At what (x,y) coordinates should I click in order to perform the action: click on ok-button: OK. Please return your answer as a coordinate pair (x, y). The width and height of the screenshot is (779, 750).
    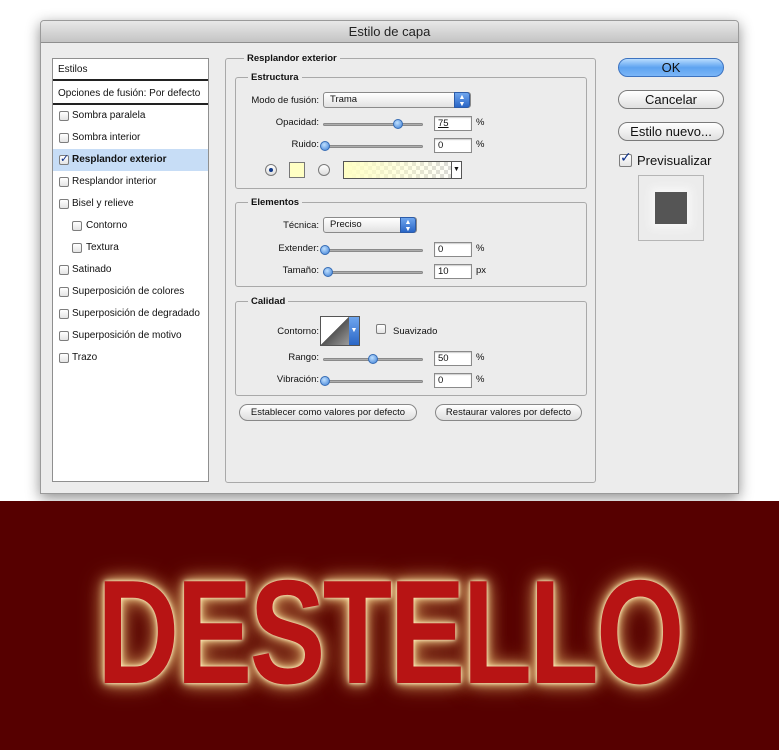
    Looking at the image, I should click on (671, 67).